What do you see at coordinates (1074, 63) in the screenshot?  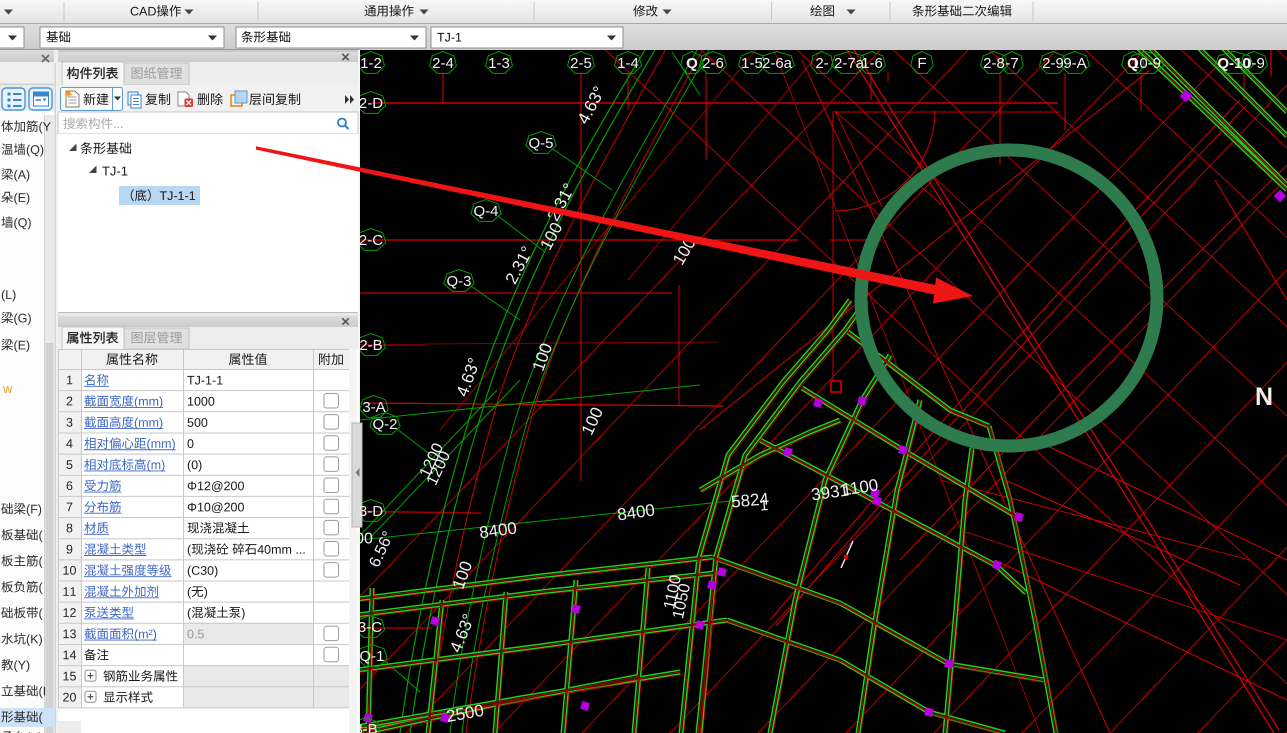 I see `svg-text: 9-A` at bounding box center [1074, 63].